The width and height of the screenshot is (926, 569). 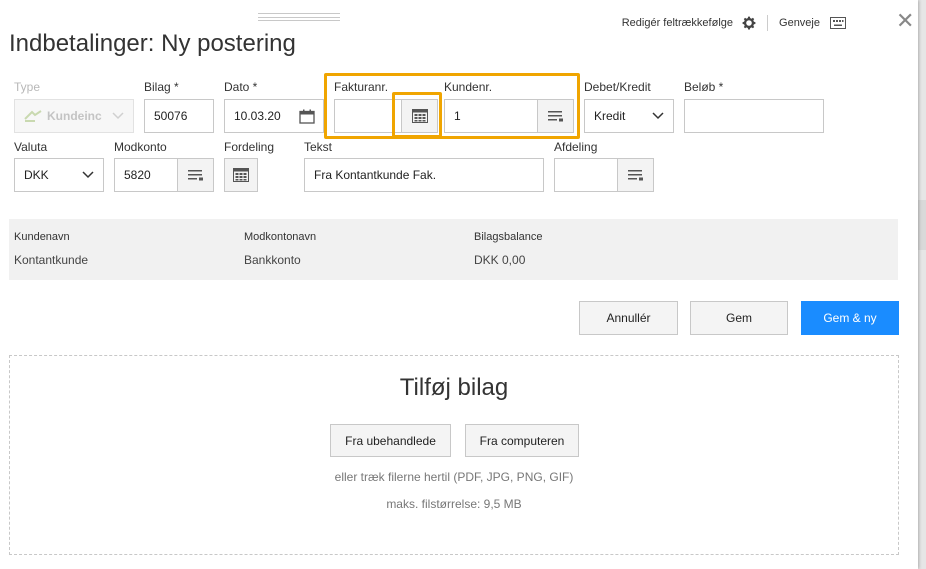 I want to click on from-computer-button: Fra computeren, so click(x=522, y=440).